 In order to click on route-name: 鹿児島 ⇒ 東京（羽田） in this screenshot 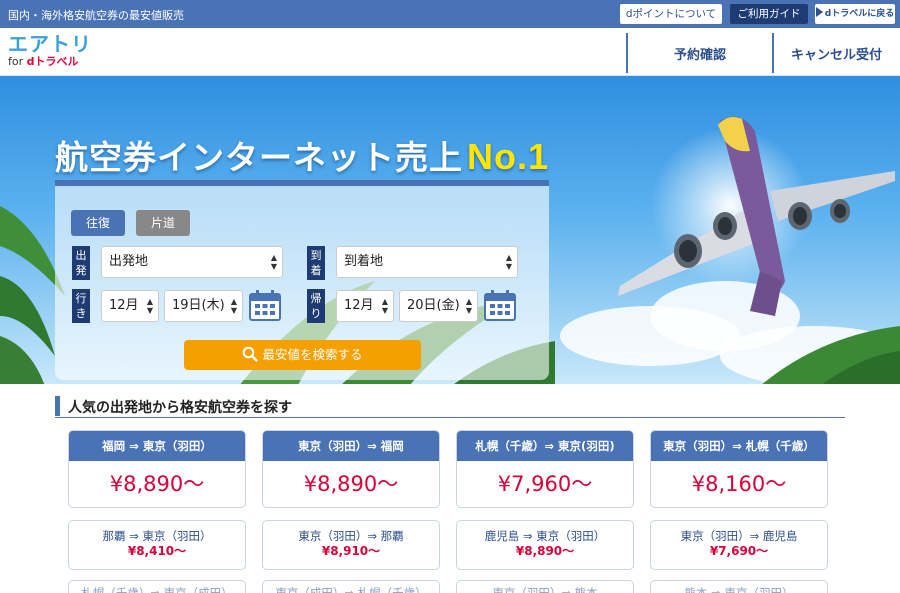, I will do `click(545, 536)`.